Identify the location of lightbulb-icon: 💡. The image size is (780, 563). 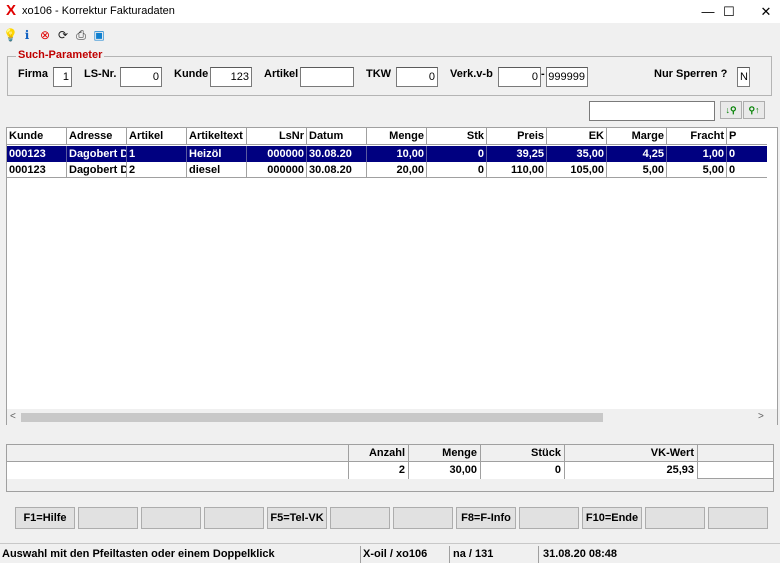
(10, 35).